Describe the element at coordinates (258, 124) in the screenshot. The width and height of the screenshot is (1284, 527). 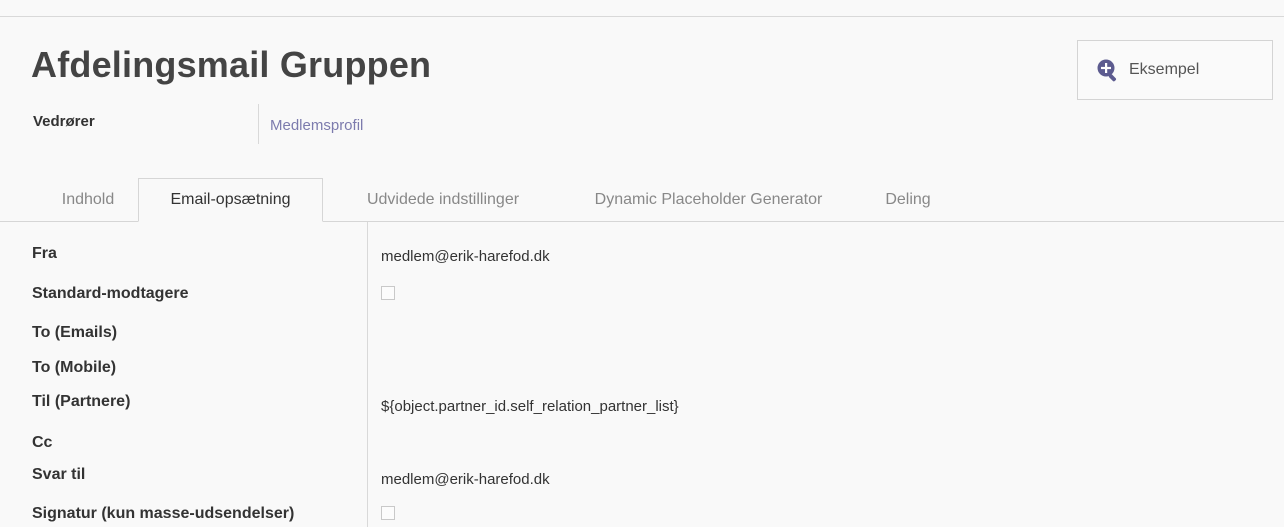
I see `related-divider` at that location.